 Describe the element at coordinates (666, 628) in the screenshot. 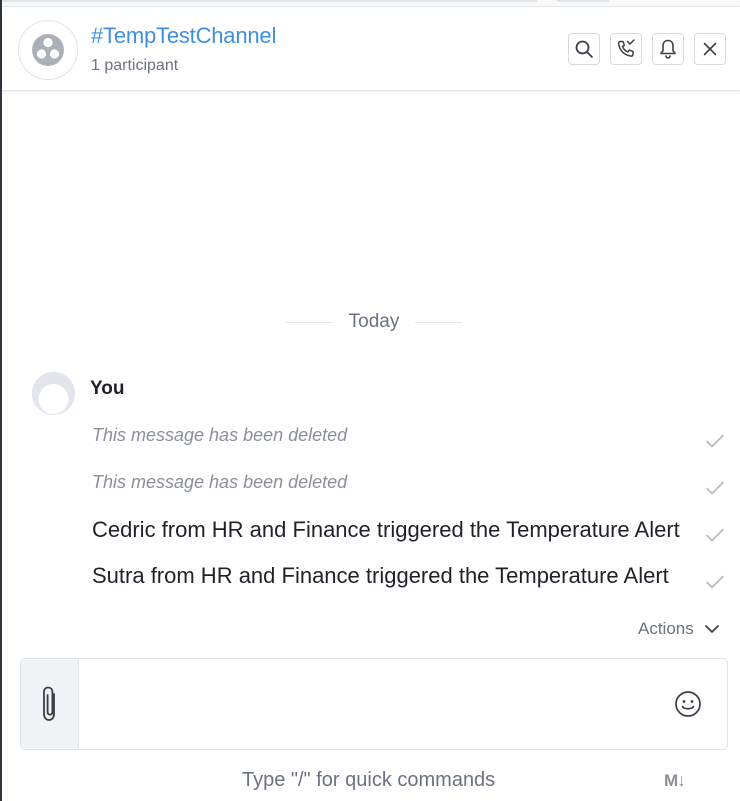

I see `actions-label: Actions` at that location.